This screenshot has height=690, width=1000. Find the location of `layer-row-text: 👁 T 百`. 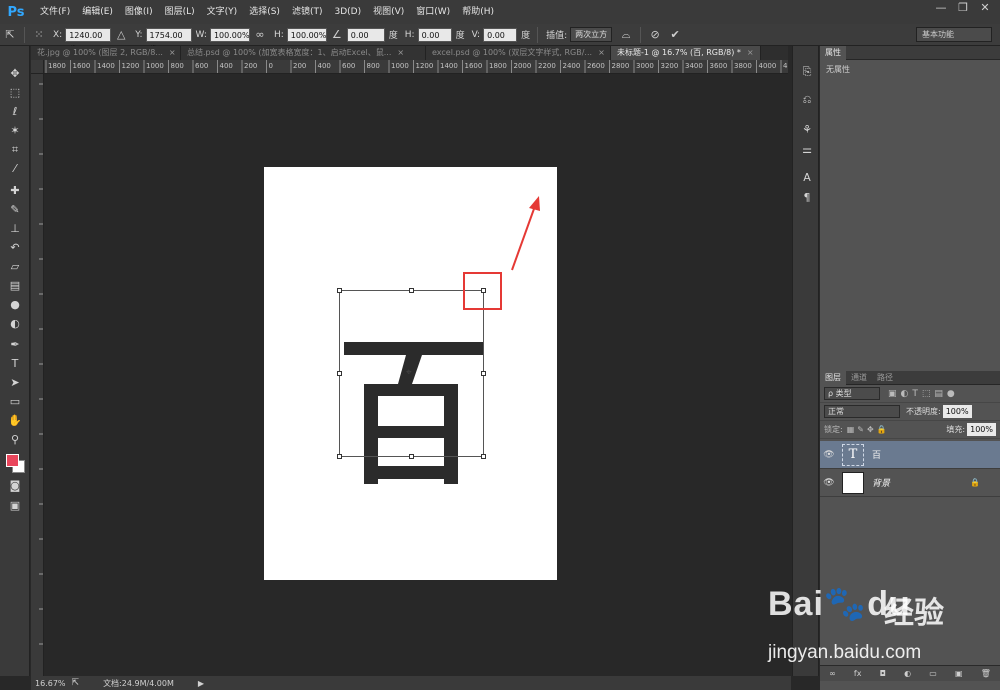

layer-row-text: 👁 T 百 is located at coordinates (910, 455).